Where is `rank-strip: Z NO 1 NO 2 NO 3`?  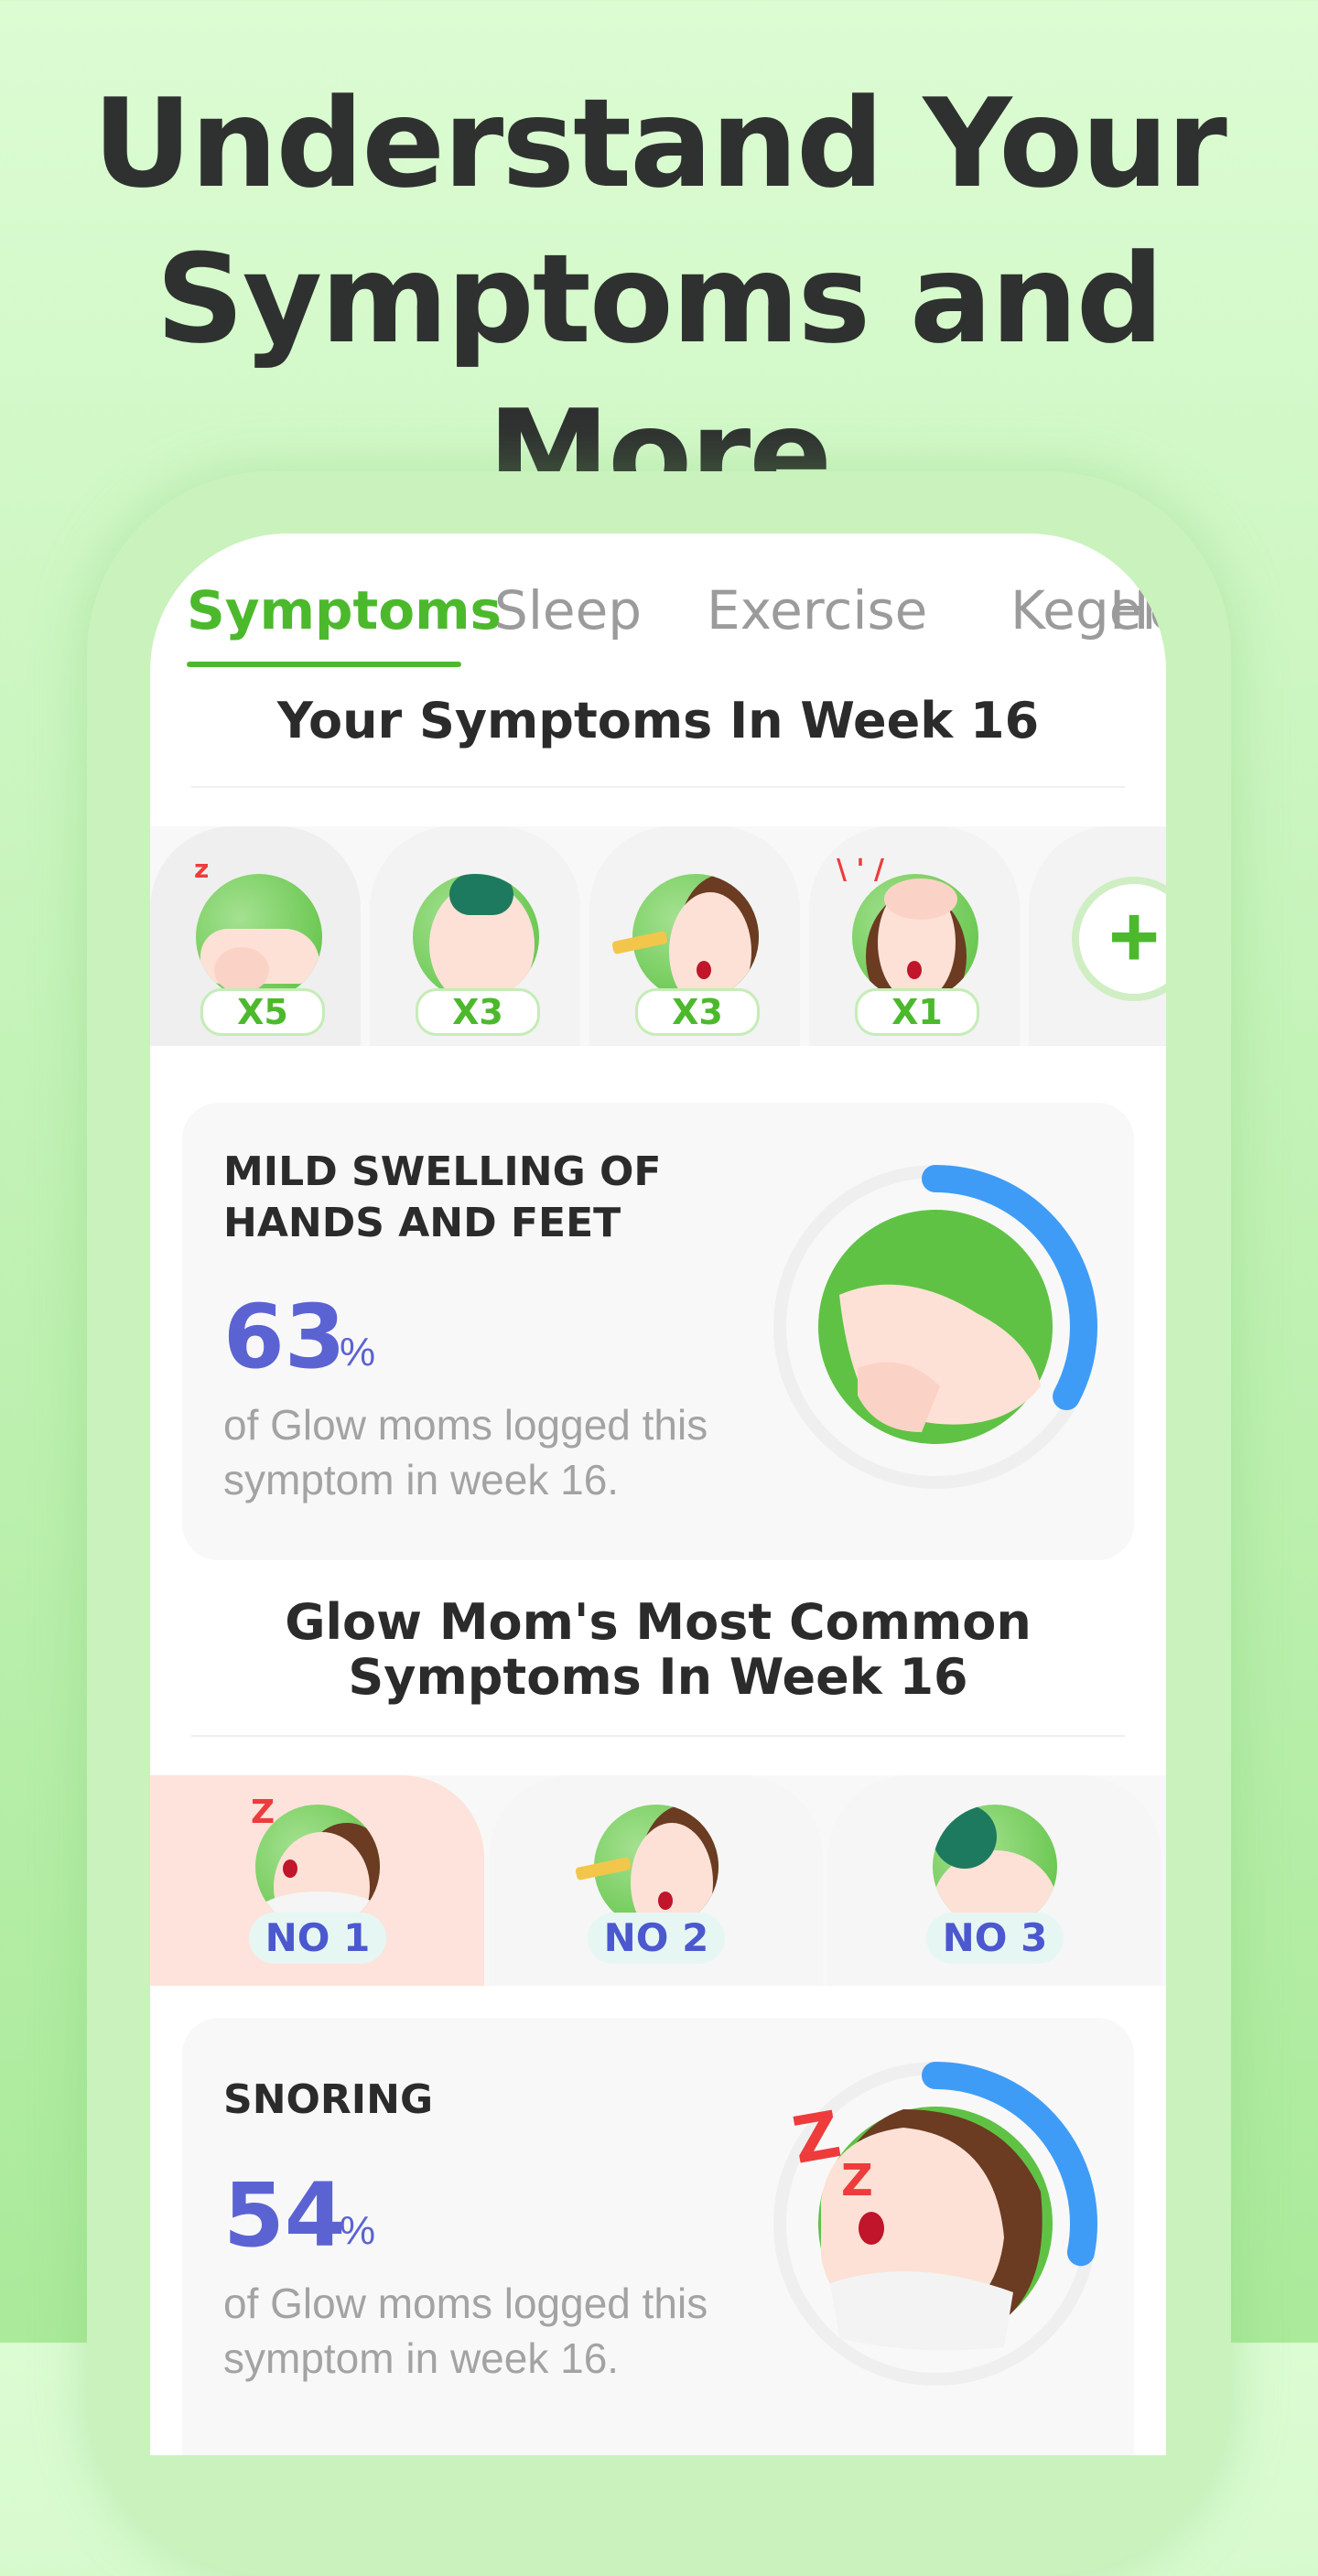 rank-strip: Z NO 1 NO 2 NO 3 is located at coordinates (658, 1881).